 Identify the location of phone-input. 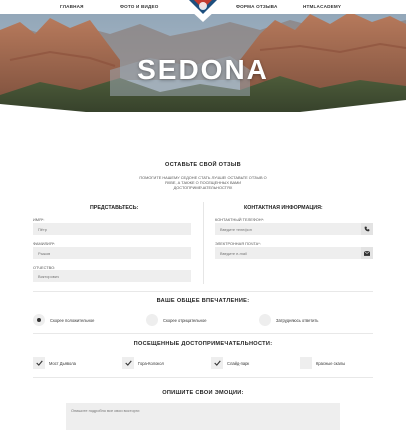
(288, 229).